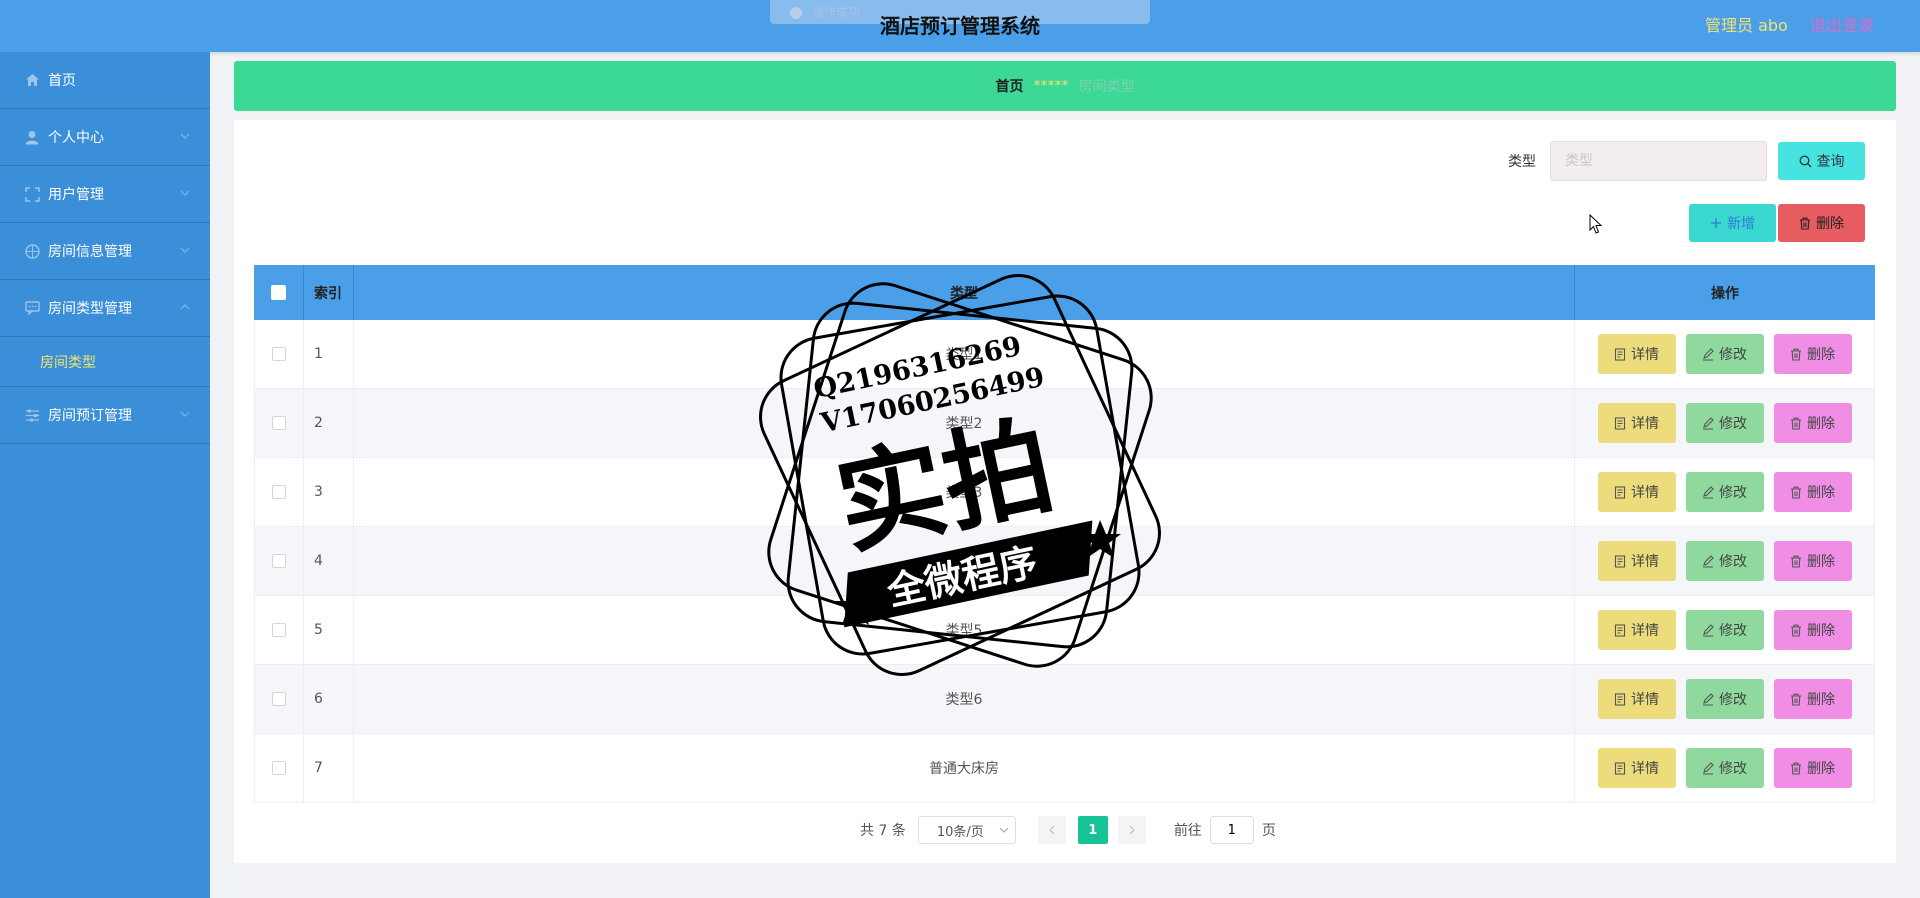 The width and height of the screenshot is (1920, 898). I want to click on goto-suffix: 页, so click(1268, 831).